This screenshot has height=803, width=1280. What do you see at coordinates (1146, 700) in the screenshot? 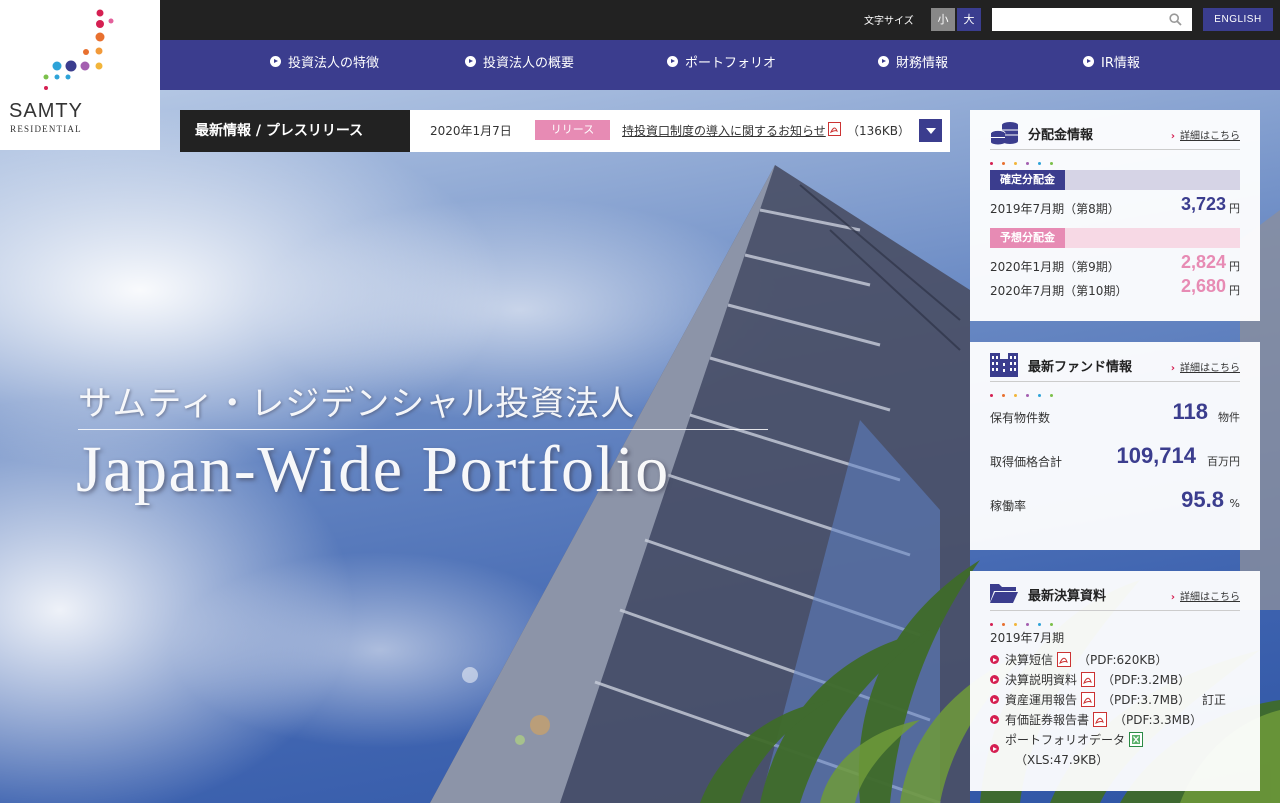
I see `report-size: （PDF:3.7MB）` at bounding box center [1146, 700].